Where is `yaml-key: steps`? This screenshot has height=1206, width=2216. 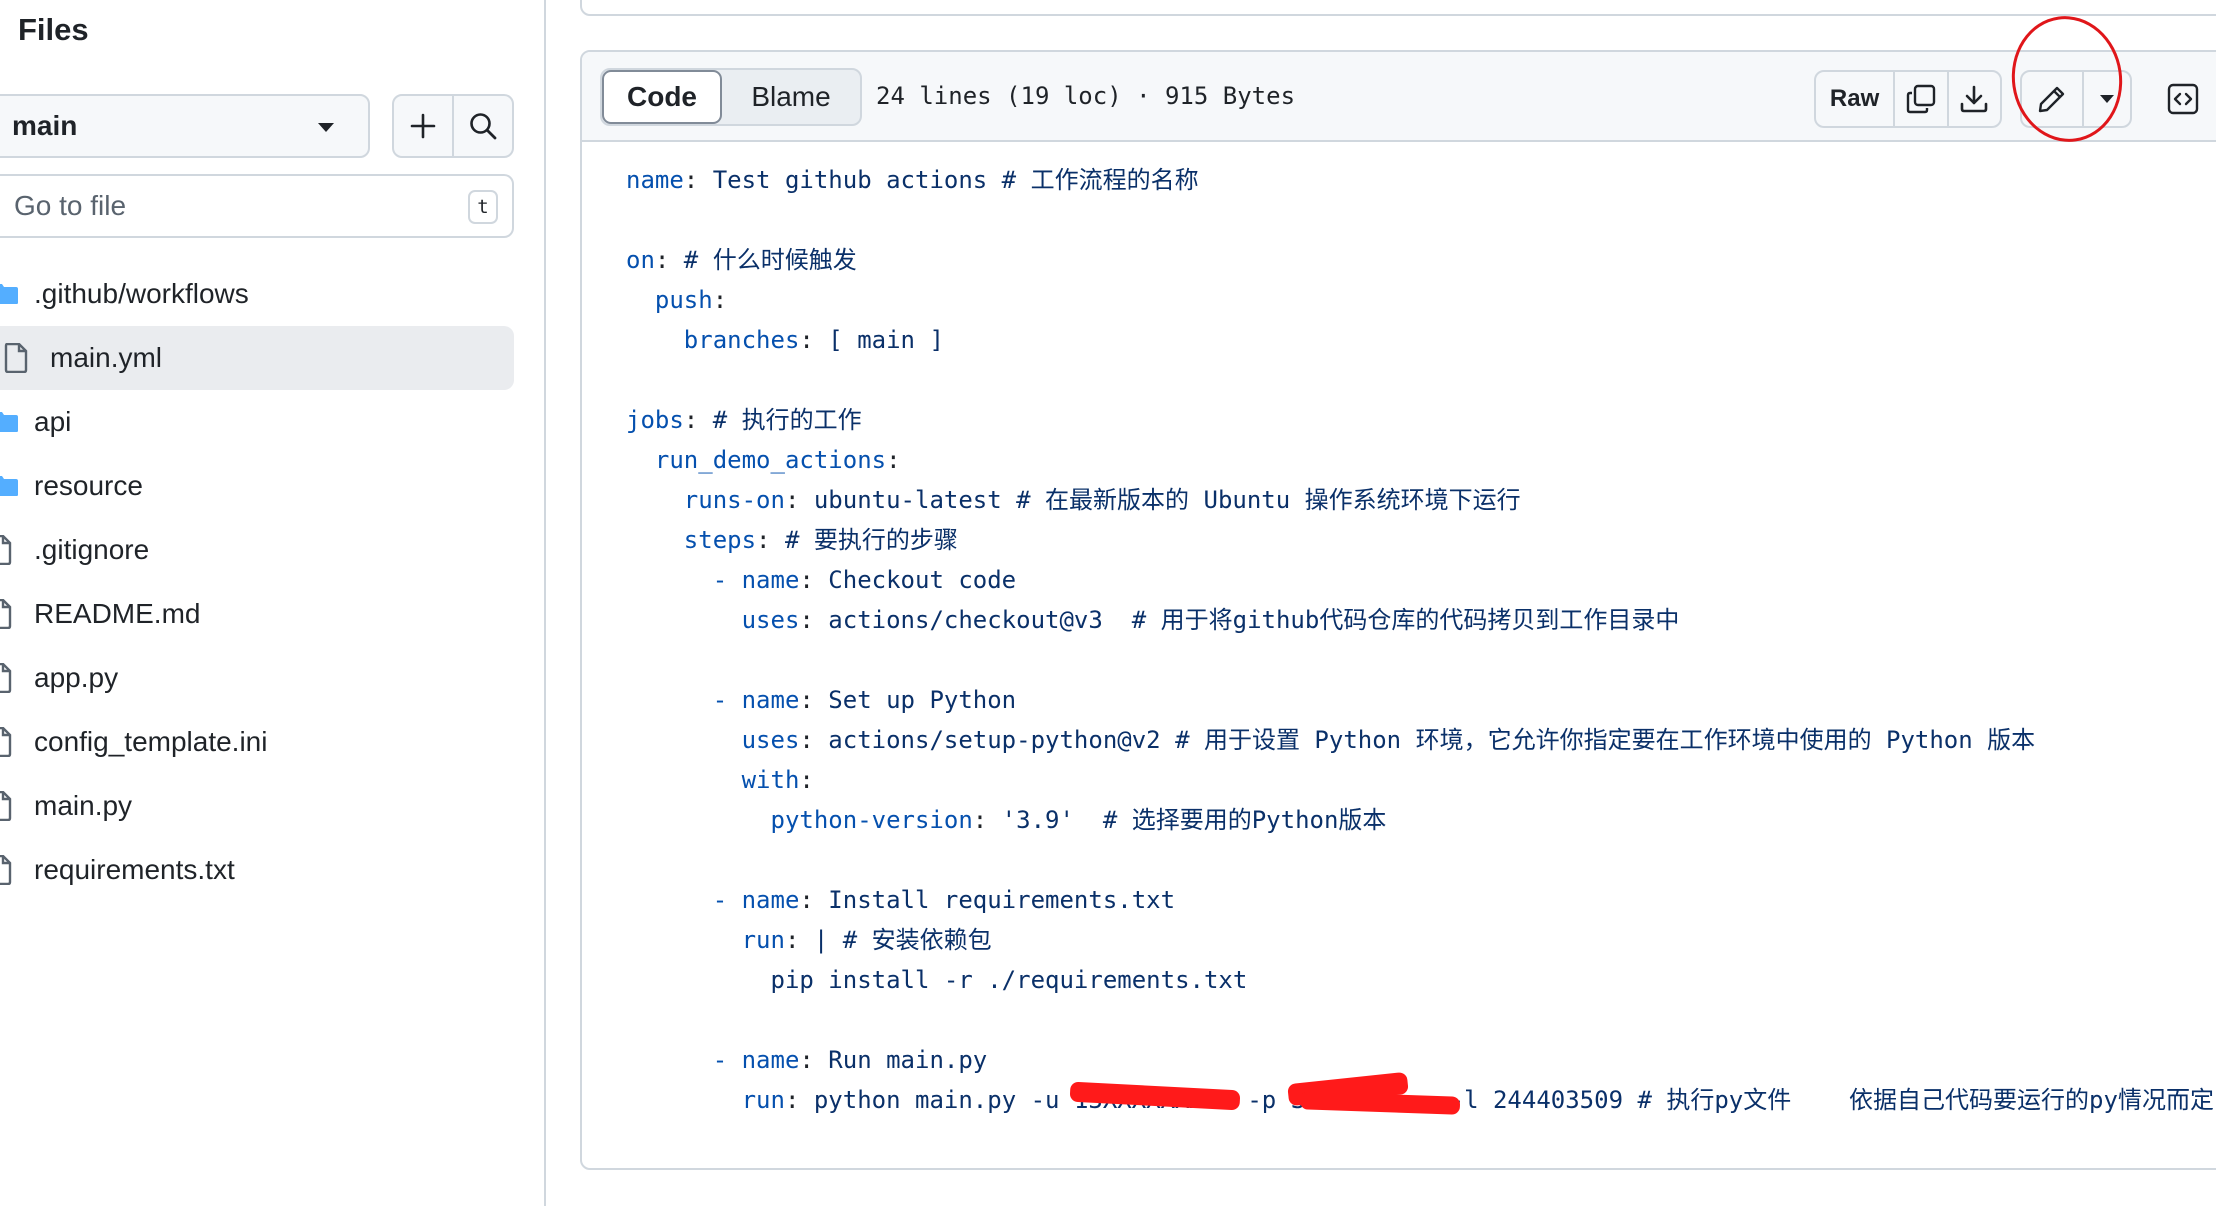
yaml-key: steps is located at coordinates (691, 540).